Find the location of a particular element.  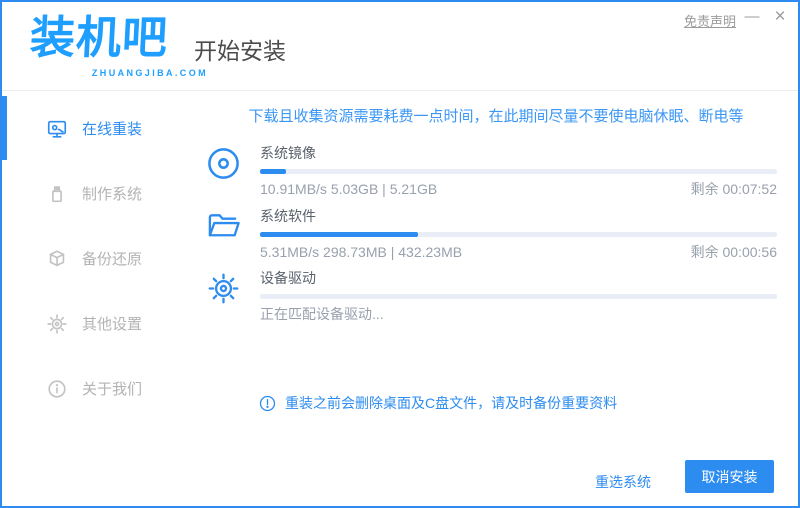

folder-icon is located at coordinates (223, 226).